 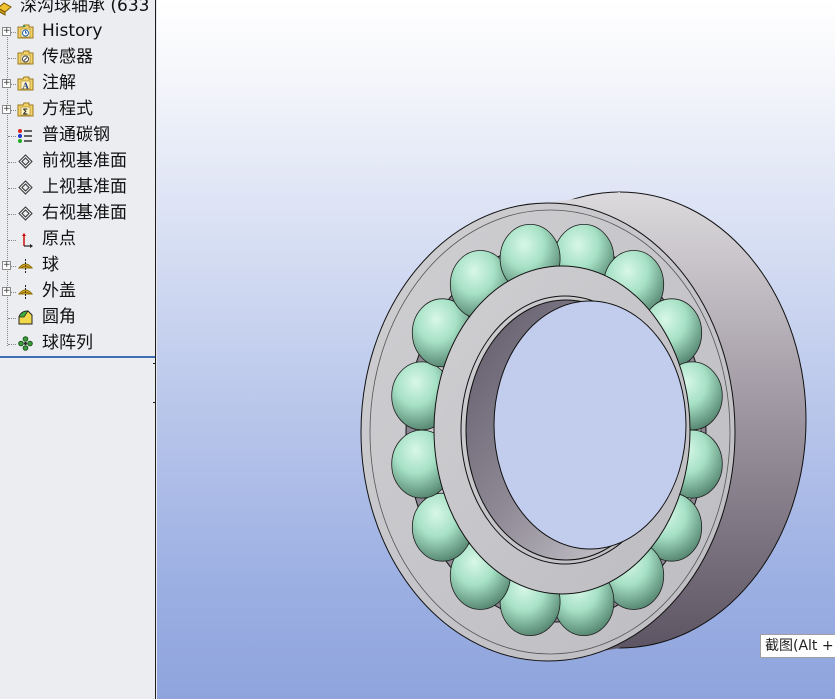 What do you see at coordinates (25, 343) in the screenshot?
I see `circular-pattern-icon` at bounding box center [25, 343].